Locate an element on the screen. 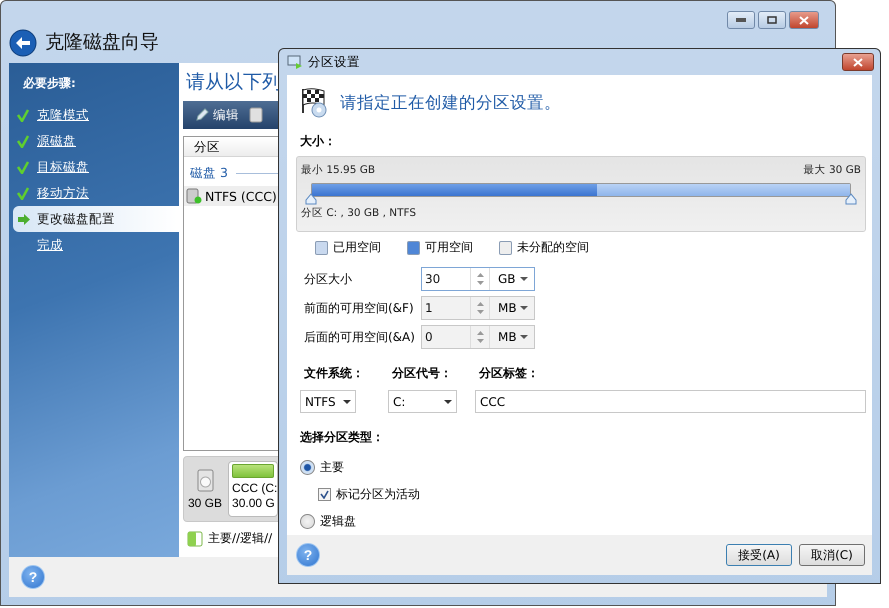  partition-card: CCC (C: 30.00 G is located at coordinates (253, 489).